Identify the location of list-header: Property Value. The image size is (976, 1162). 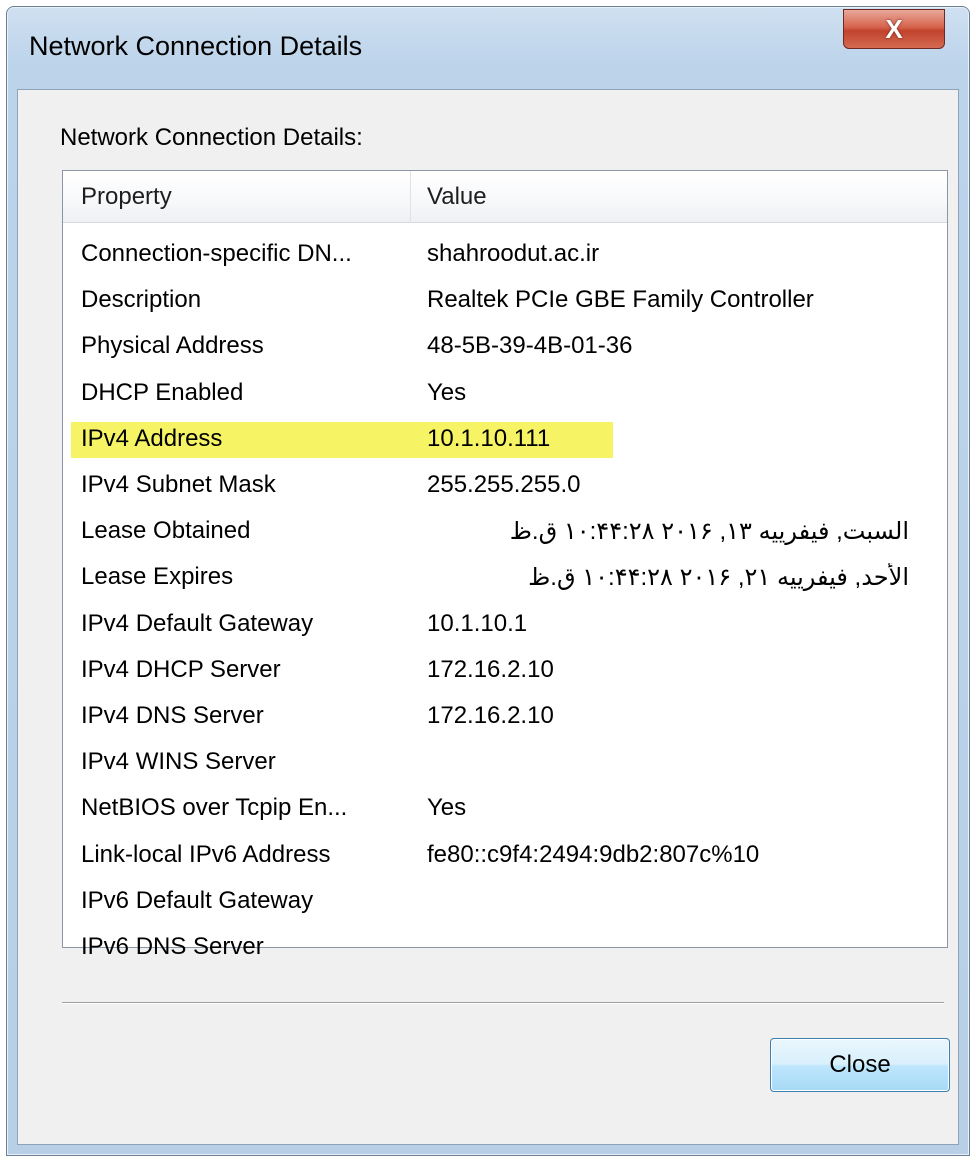
(505, 197).